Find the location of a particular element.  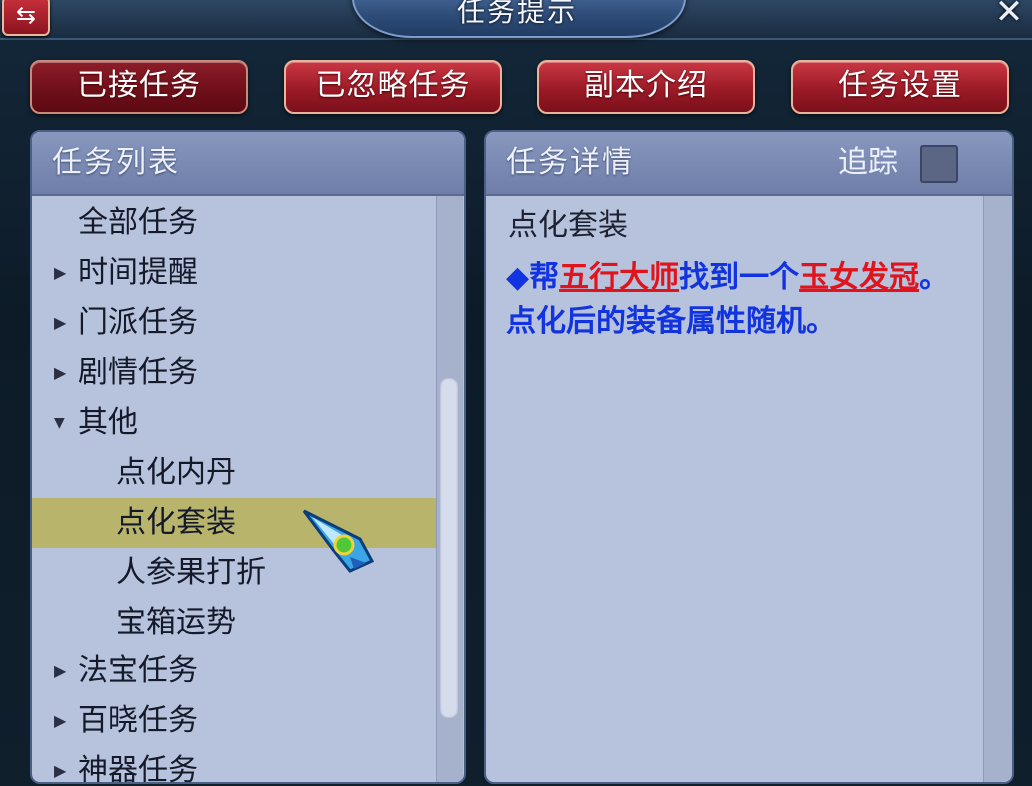

tree-item-sect-tasks: ▶ 门派任务 is located at coordinates (234, 323).